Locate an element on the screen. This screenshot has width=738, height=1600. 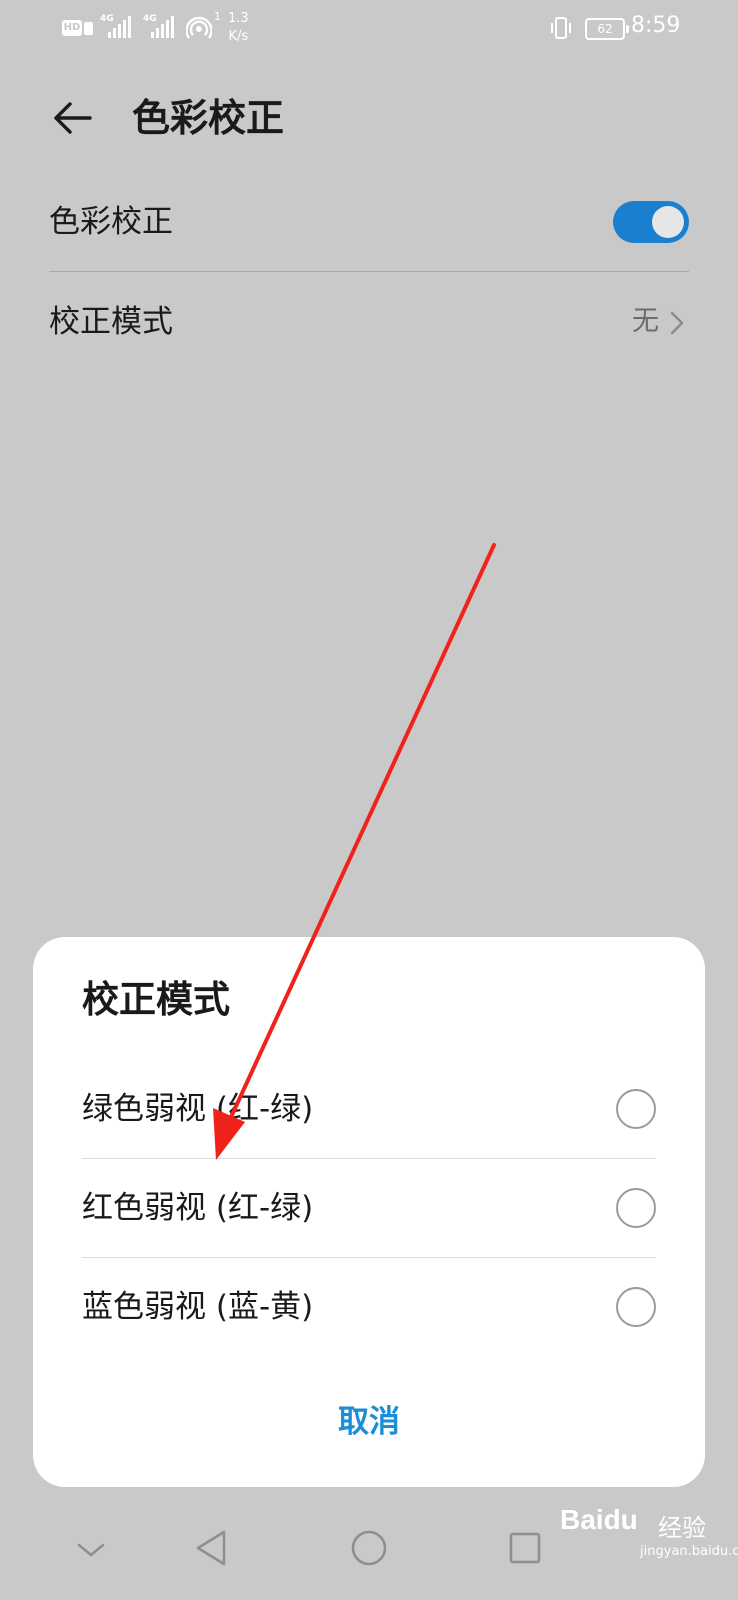
back-arrow-icon is located at coordinates (72, 118).